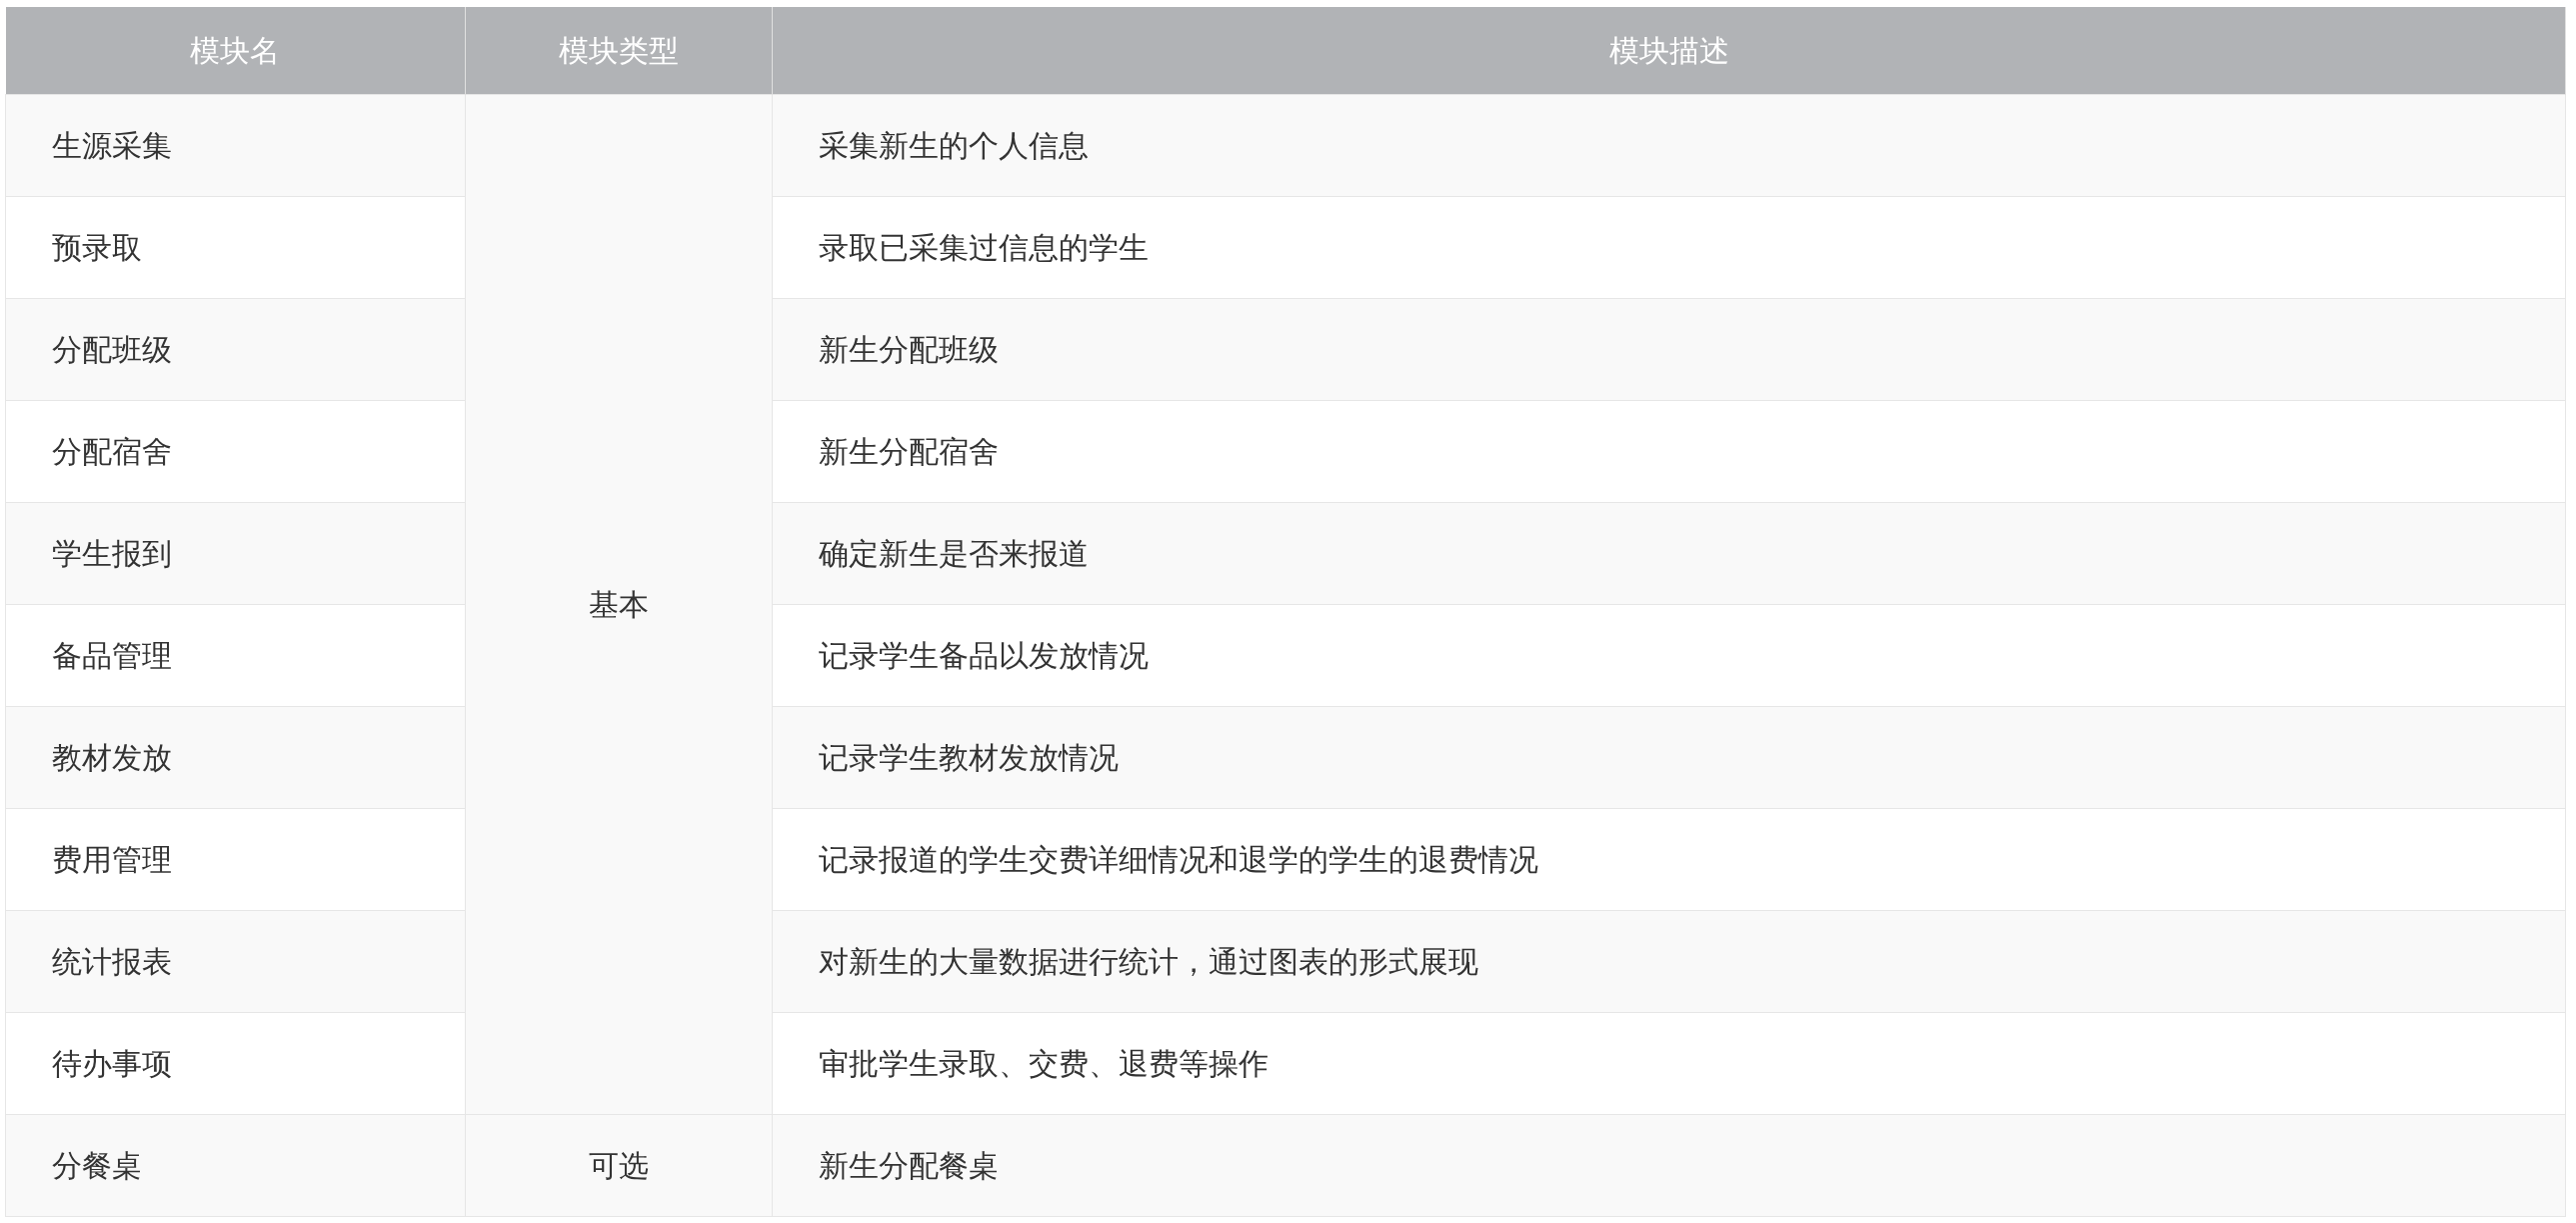 Image resolution: width=2576 pixels, height=1223 pixels. I want to click on module-description-cell: 确定新生是否来报道, so click(1669, 553).